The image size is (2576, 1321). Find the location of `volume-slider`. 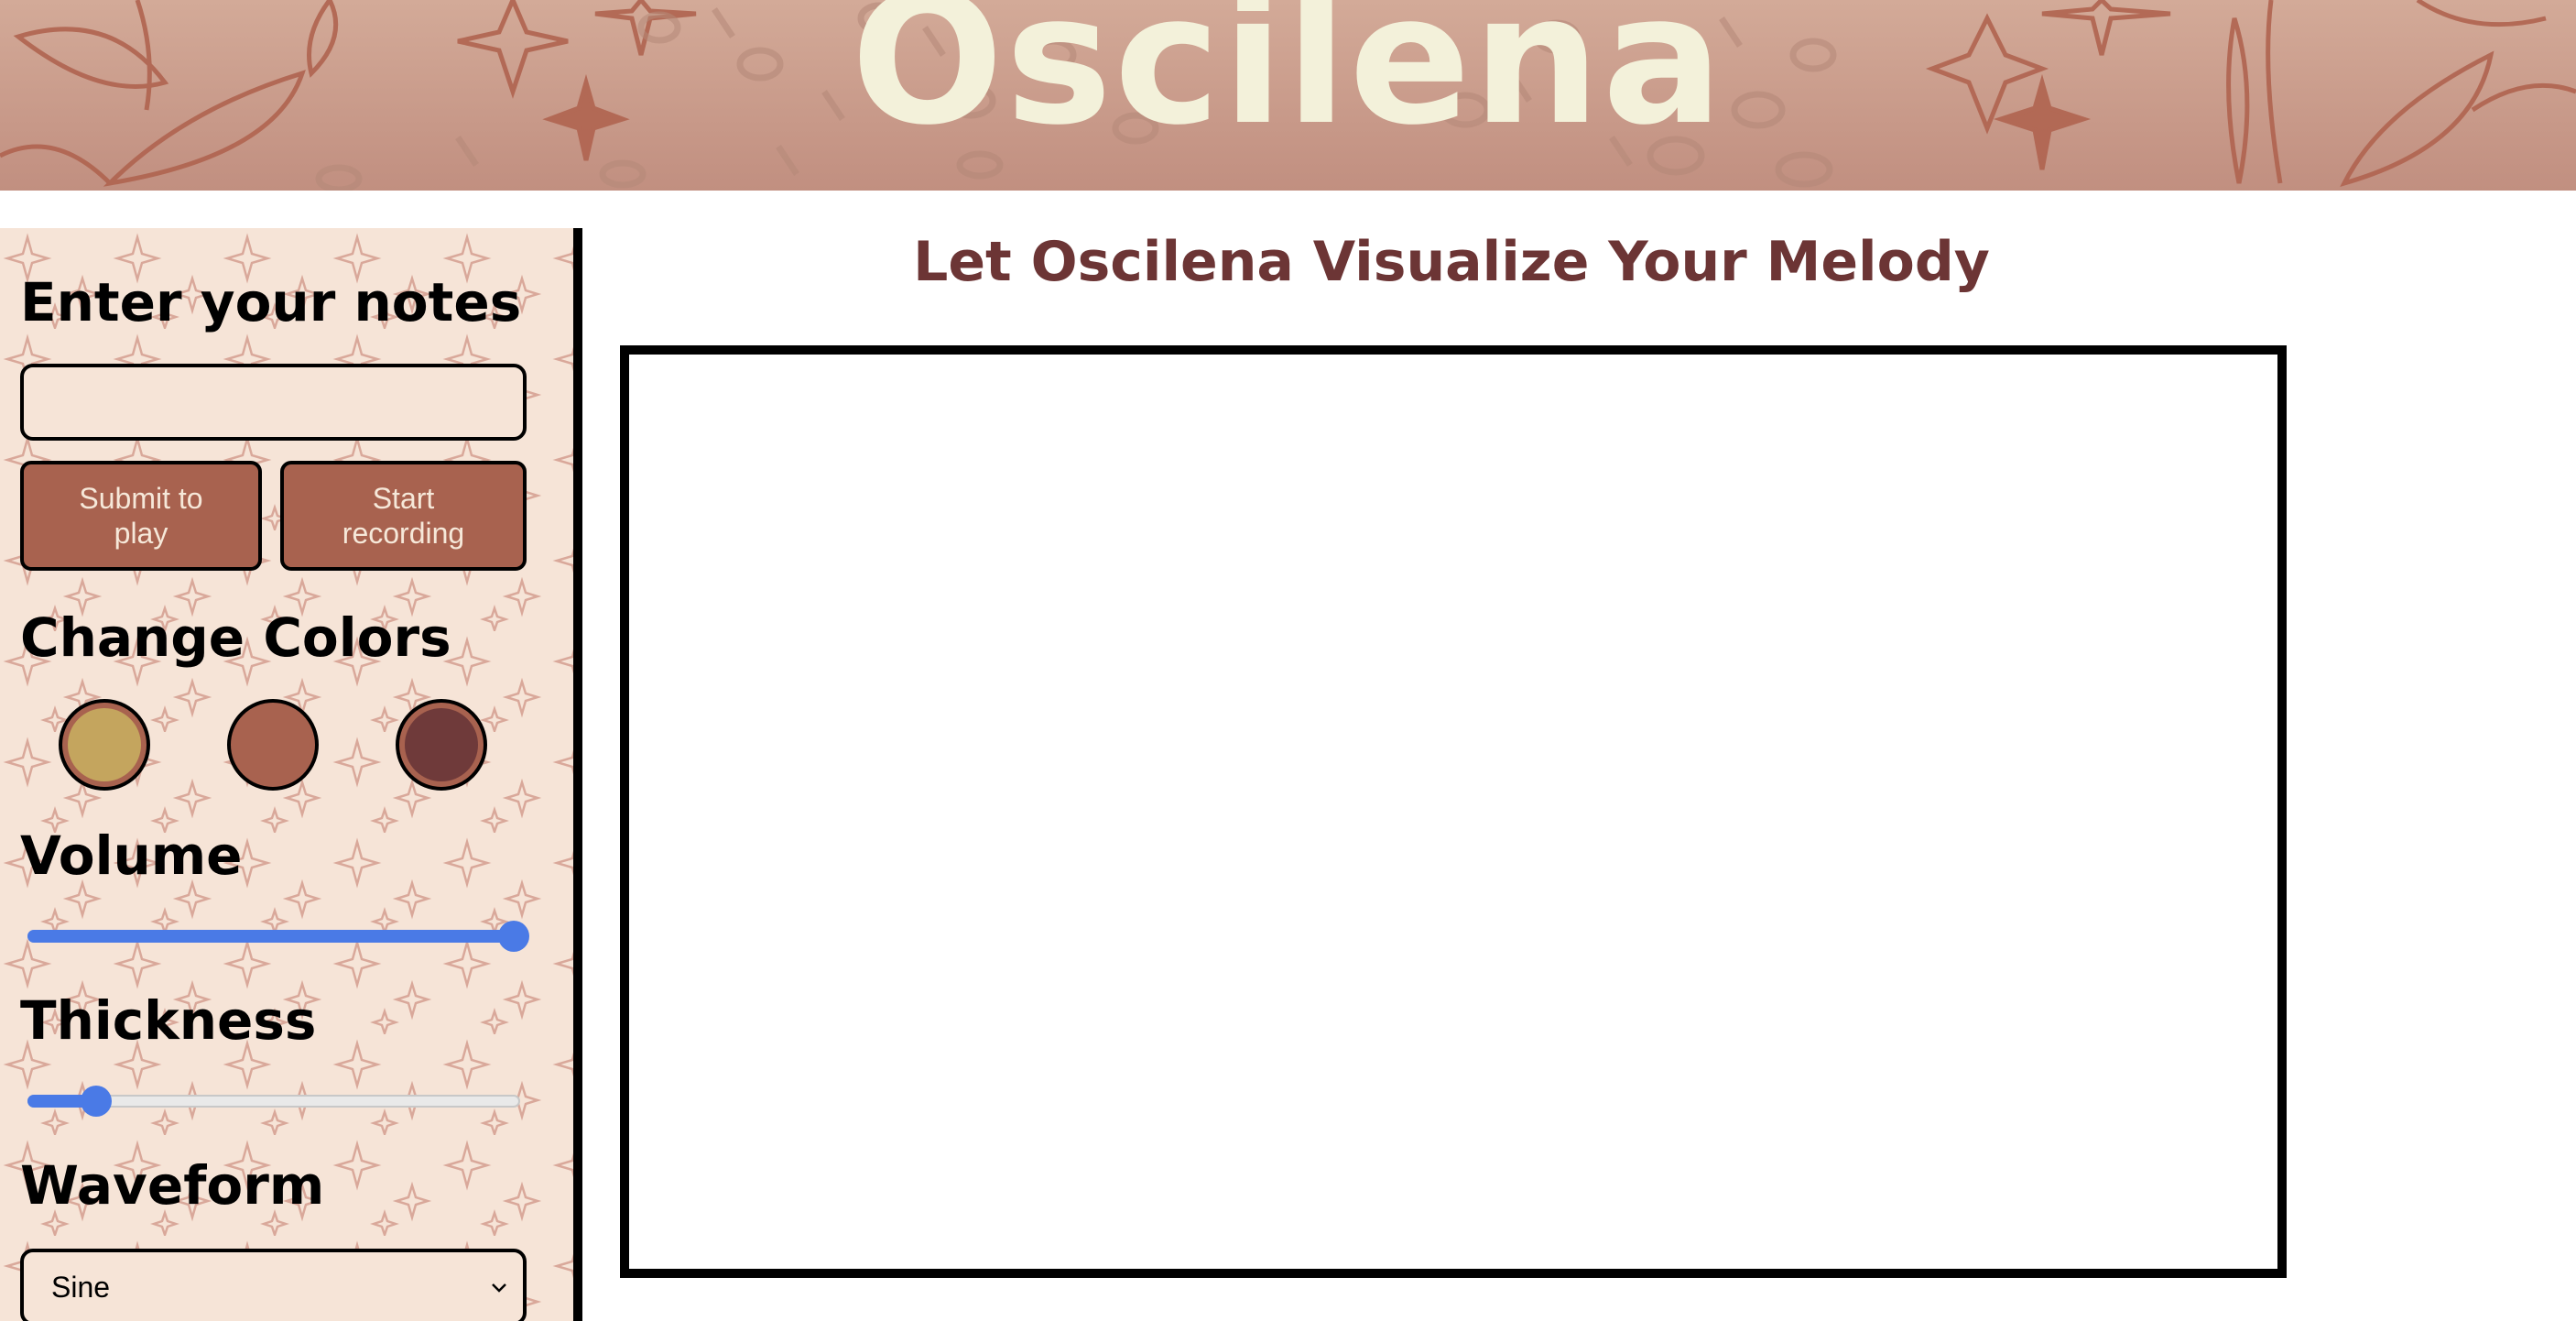

volume-slider is located at coordinates (278, 936).